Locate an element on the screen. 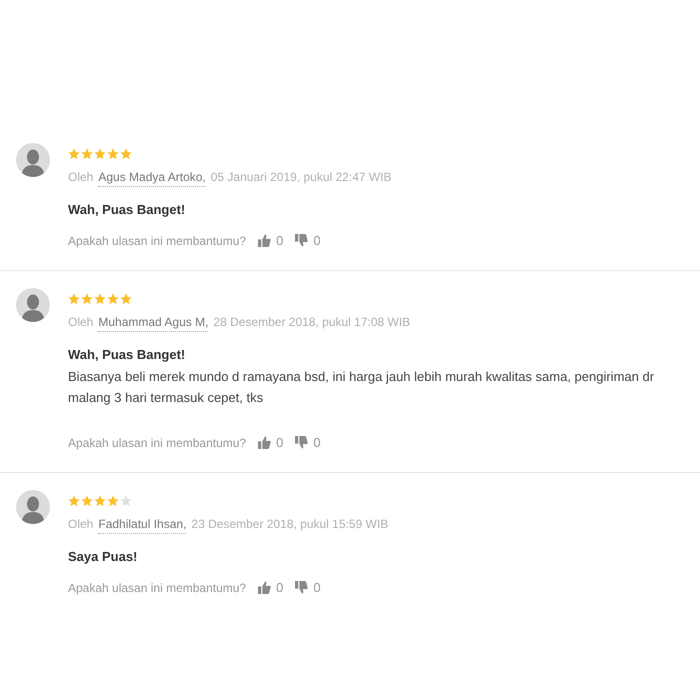  review-title: Saya Puas! is located at coordinates (103, 556).